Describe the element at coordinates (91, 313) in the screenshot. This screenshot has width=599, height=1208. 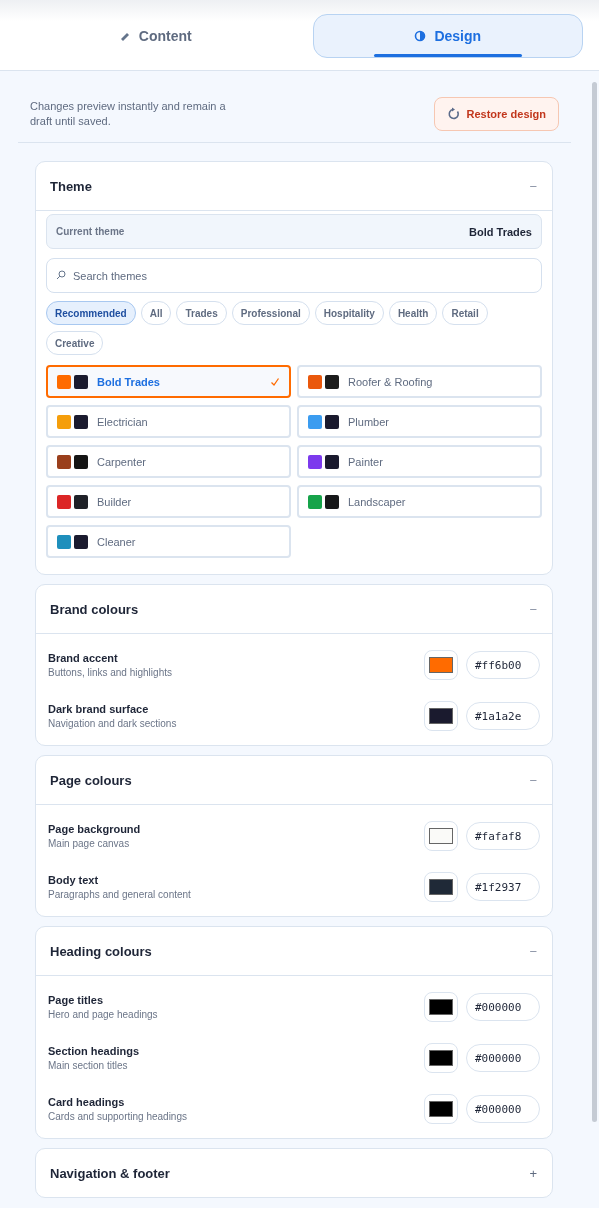
I see `filter-chip: Recommended` at that location.